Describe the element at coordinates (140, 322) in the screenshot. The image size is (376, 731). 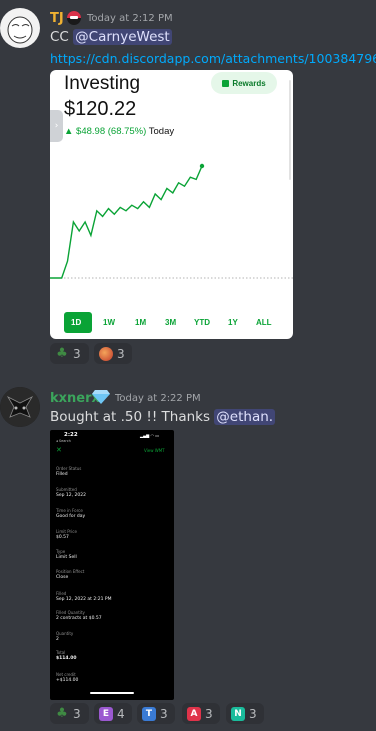
I see `timeframe-1m: 1M` at that location.